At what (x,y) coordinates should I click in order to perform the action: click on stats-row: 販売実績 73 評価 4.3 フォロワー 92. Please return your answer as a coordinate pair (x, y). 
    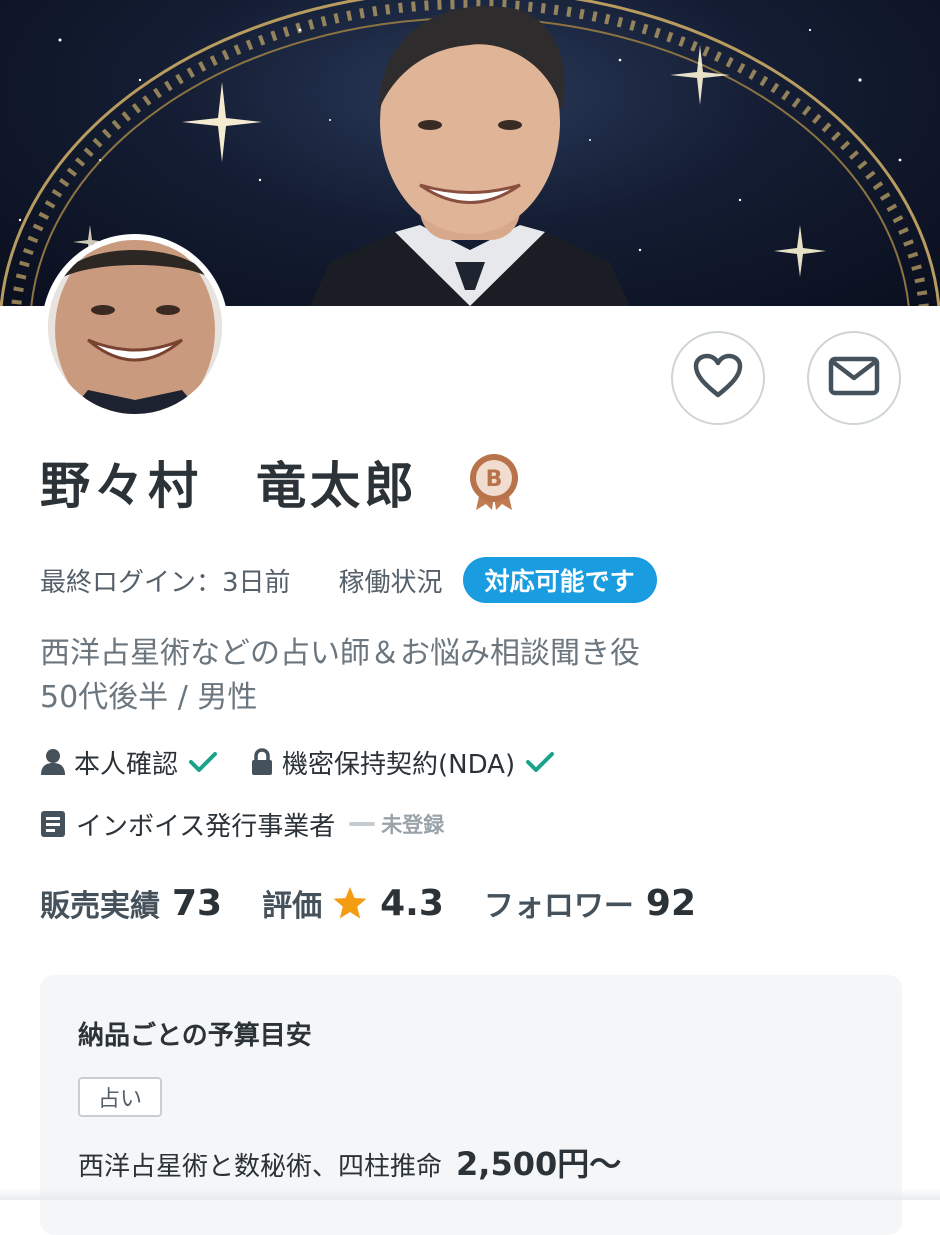
    Looking at the image, I should click on (388, 903).